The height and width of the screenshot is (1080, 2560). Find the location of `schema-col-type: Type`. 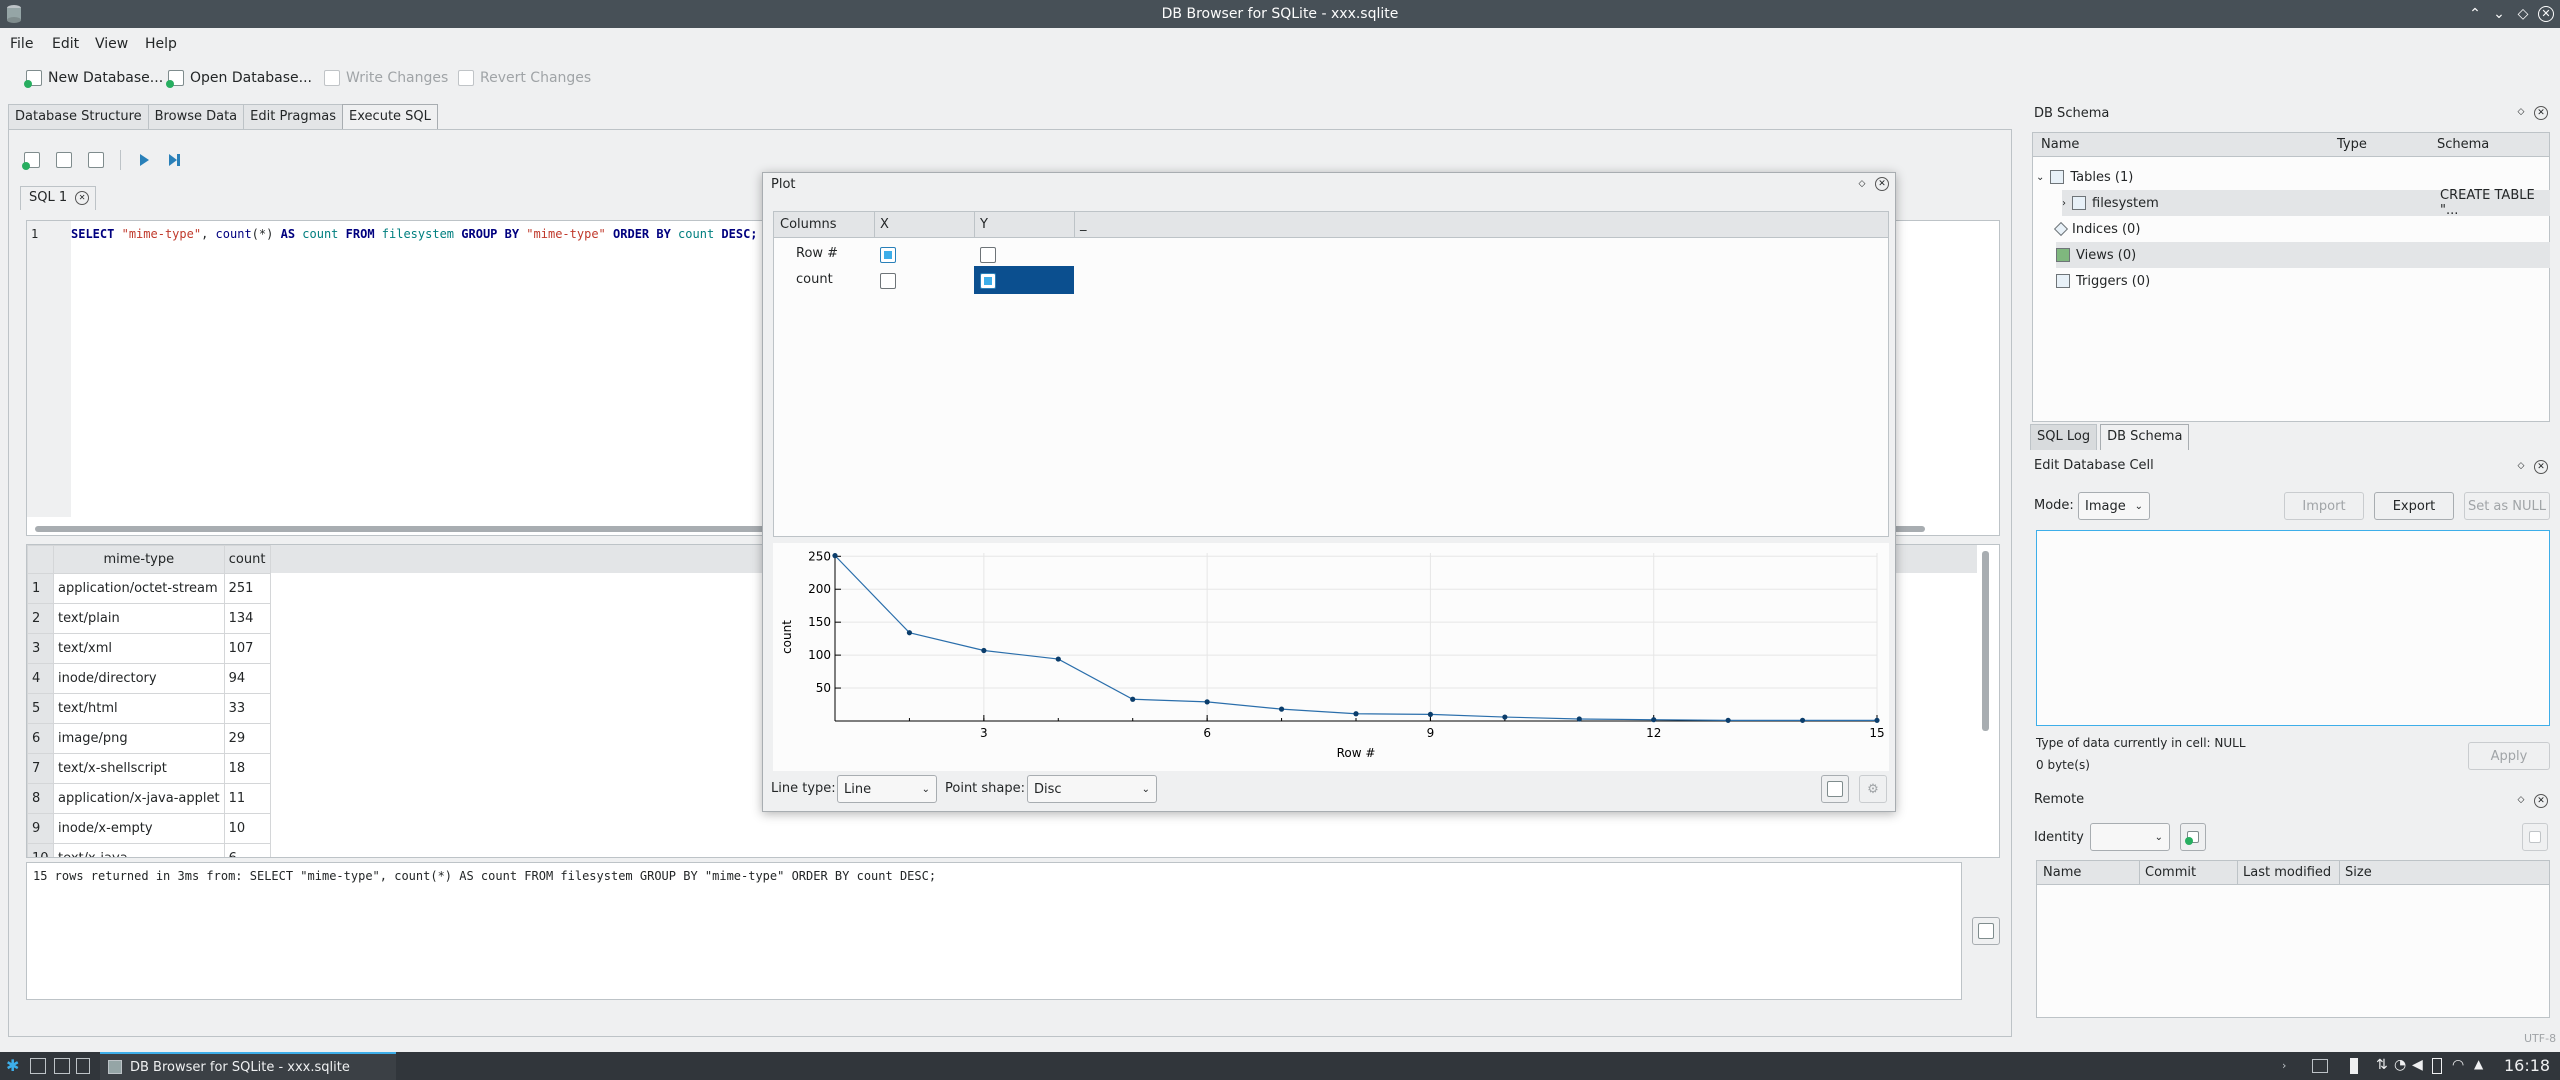

schema-col-type: Type is located at coordinates (2352, 144).